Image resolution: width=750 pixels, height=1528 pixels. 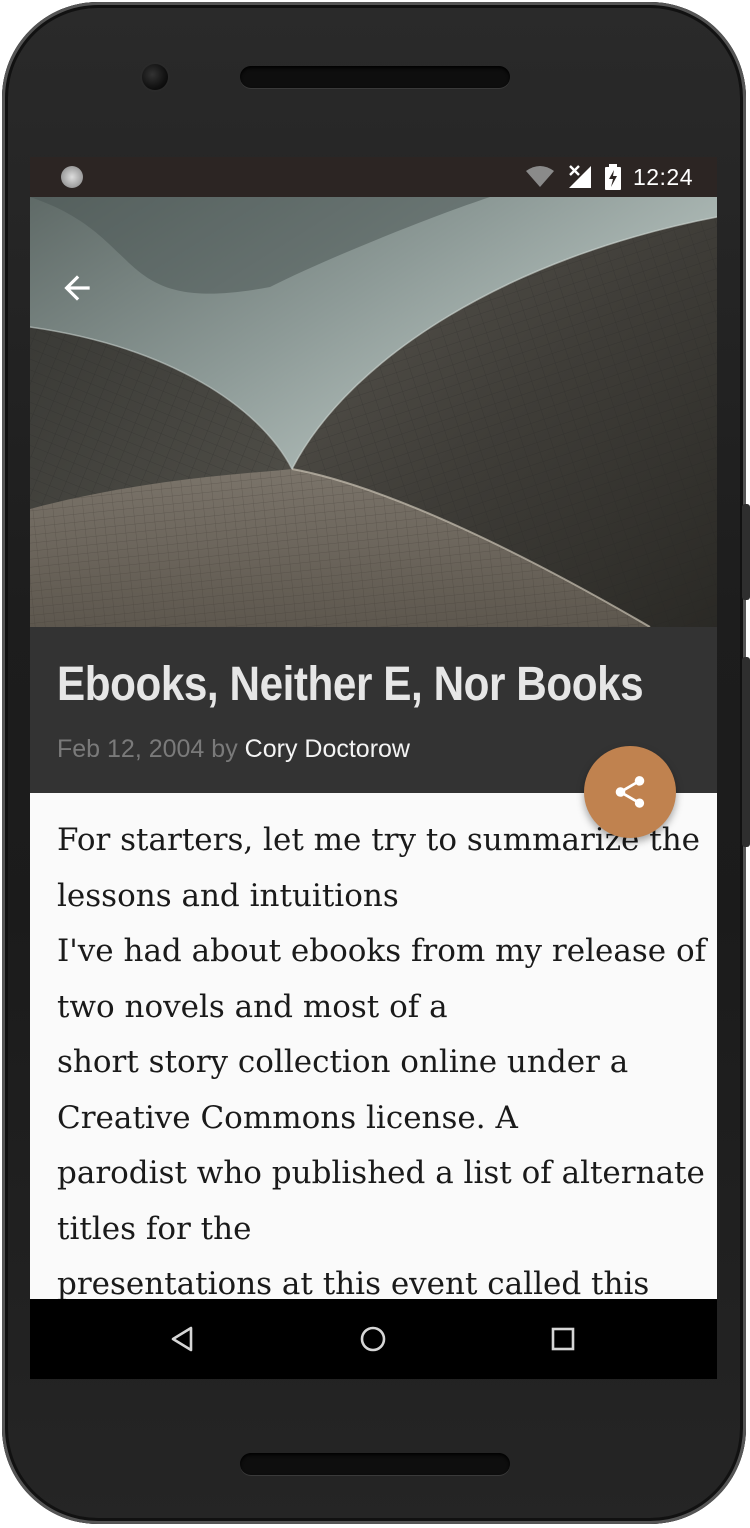 I want to click on wifi-icon, so click(x=539, y=176).